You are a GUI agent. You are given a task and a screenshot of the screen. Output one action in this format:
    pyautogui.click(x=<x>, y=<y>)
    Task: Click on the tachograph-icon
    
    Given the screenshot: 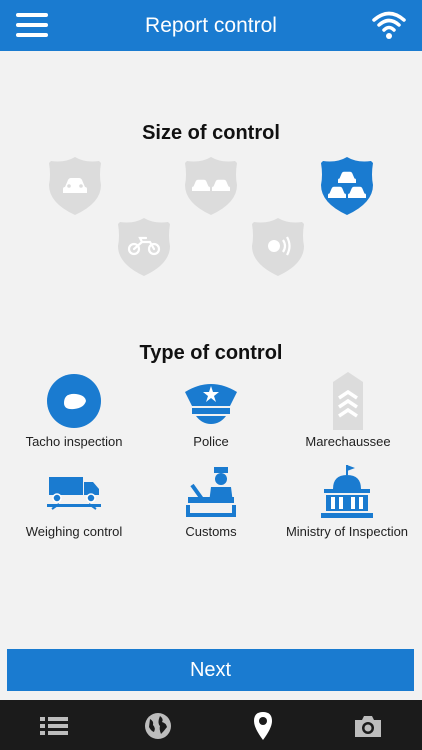 What is the action you would take?
    pyautogui.click(x=74, y=401)
    